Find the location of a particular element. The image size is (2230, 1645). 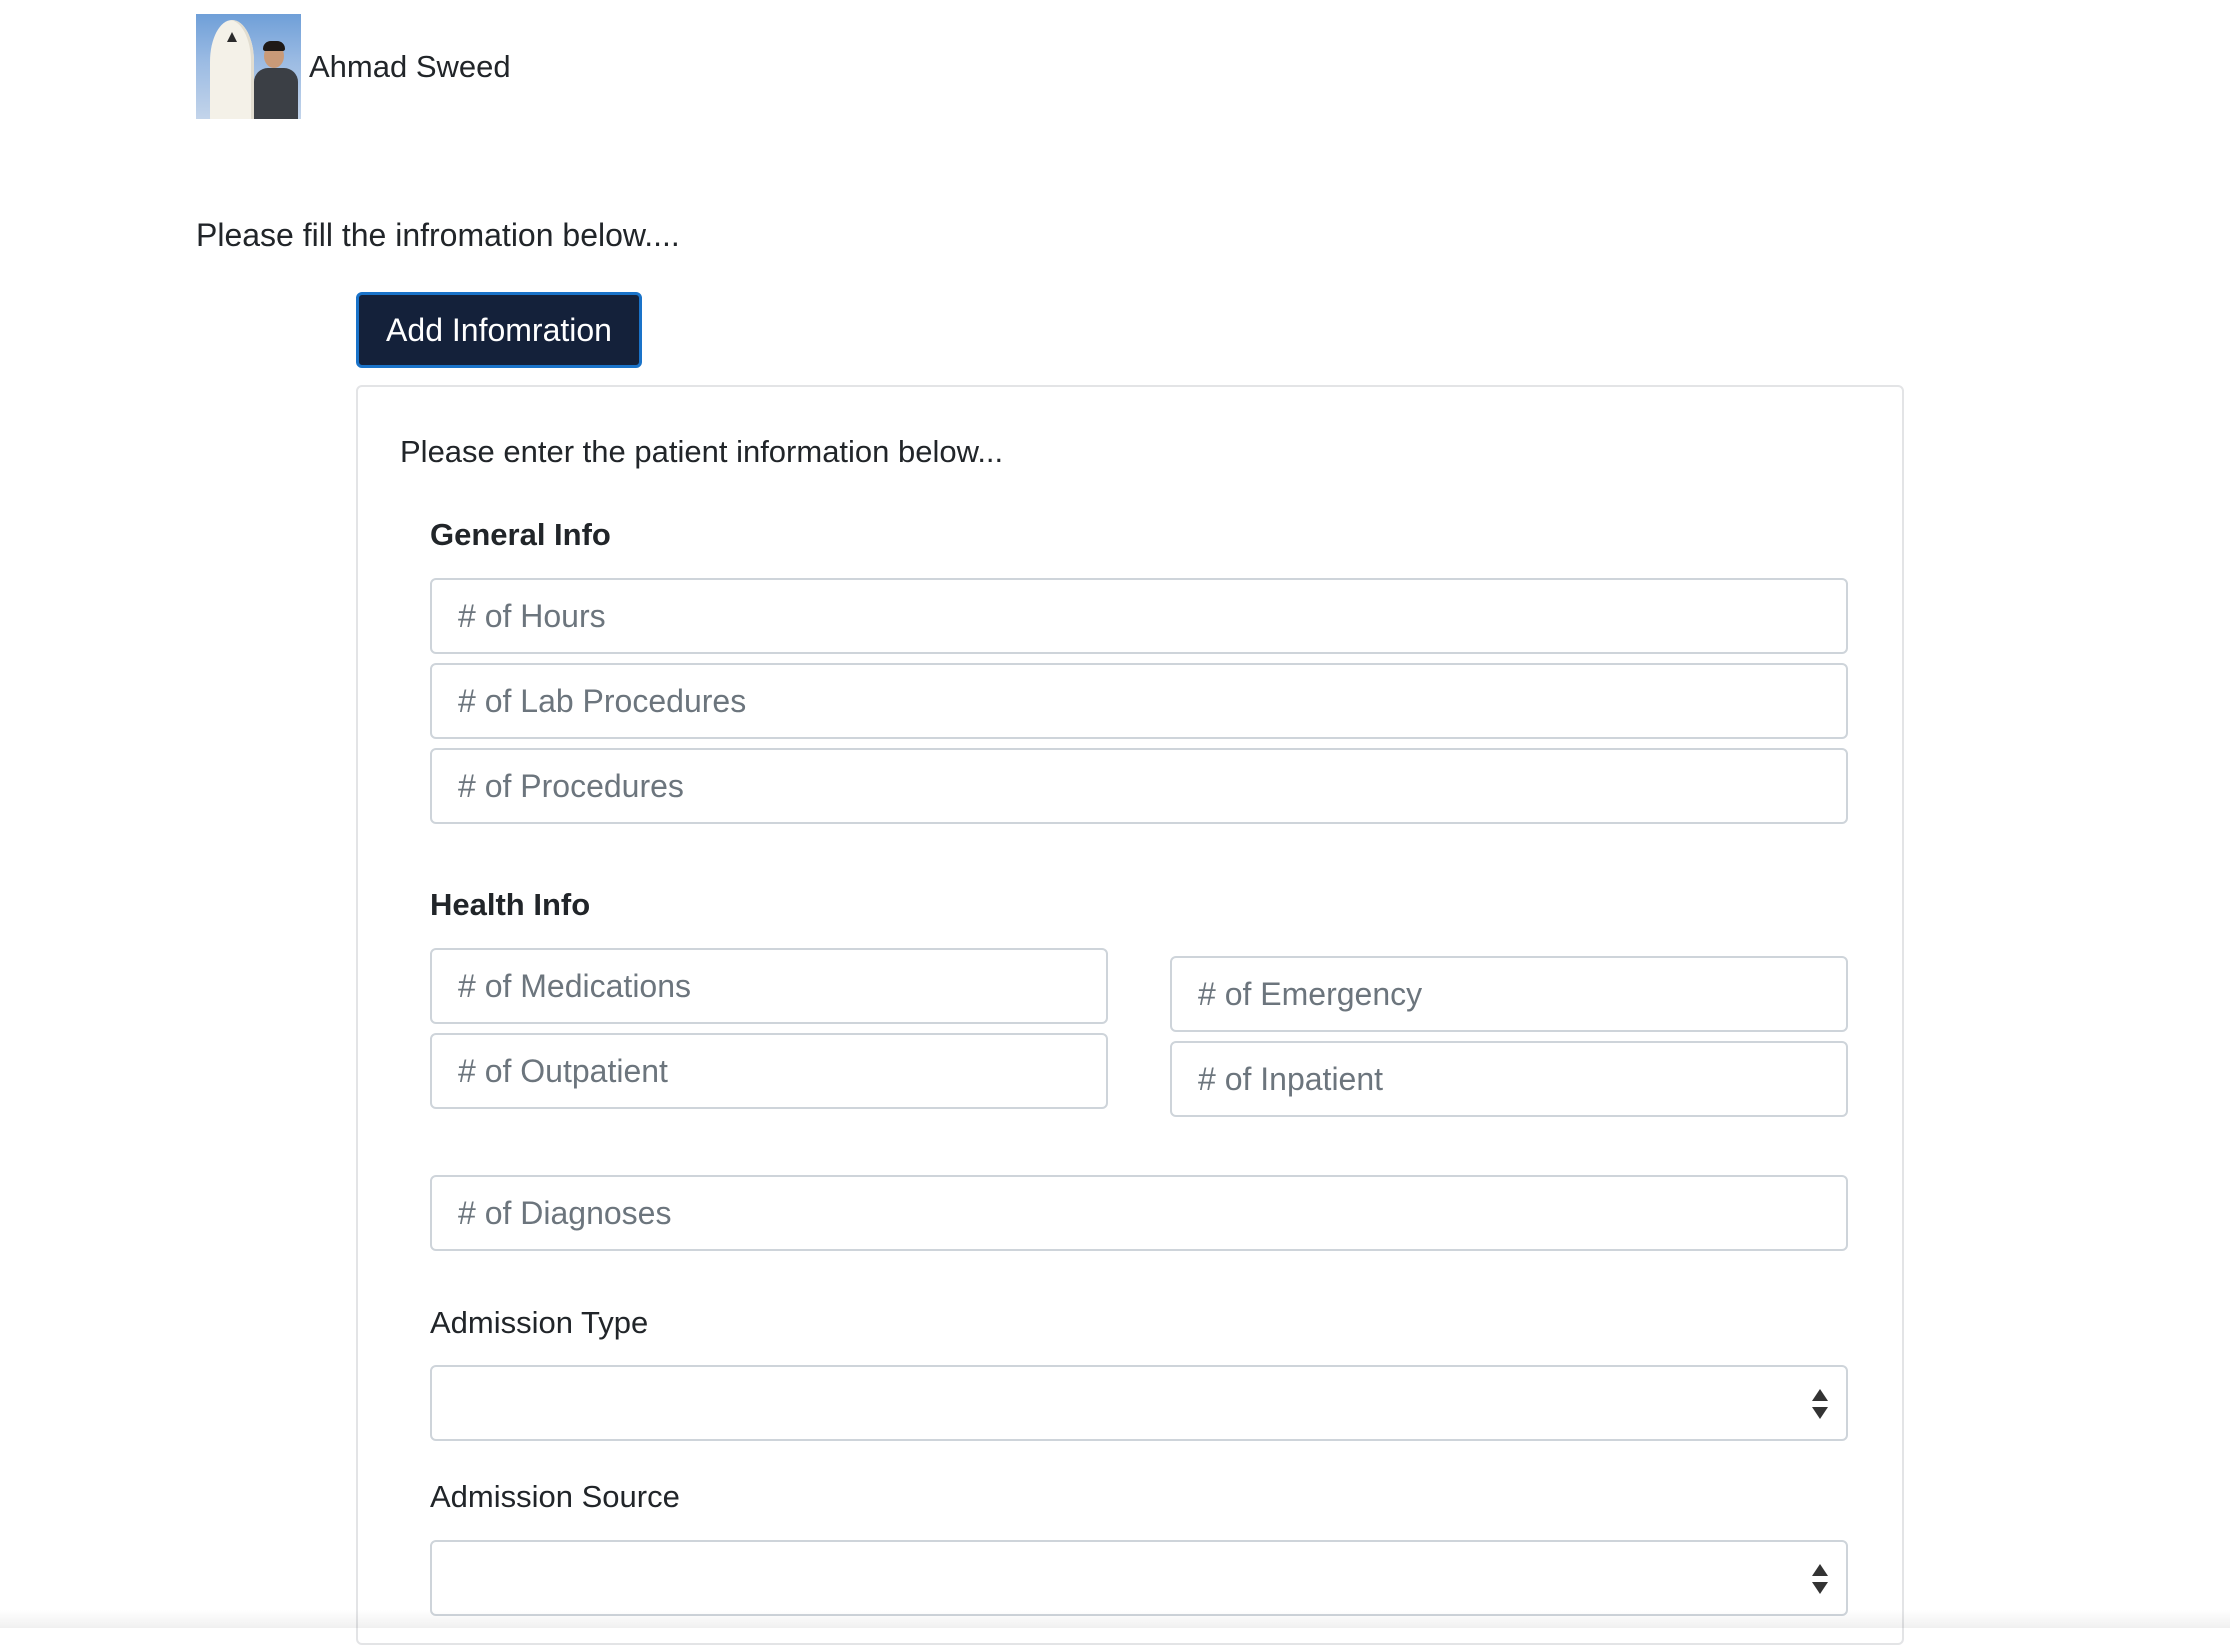

medications-input is located at coordinates (769, 986).